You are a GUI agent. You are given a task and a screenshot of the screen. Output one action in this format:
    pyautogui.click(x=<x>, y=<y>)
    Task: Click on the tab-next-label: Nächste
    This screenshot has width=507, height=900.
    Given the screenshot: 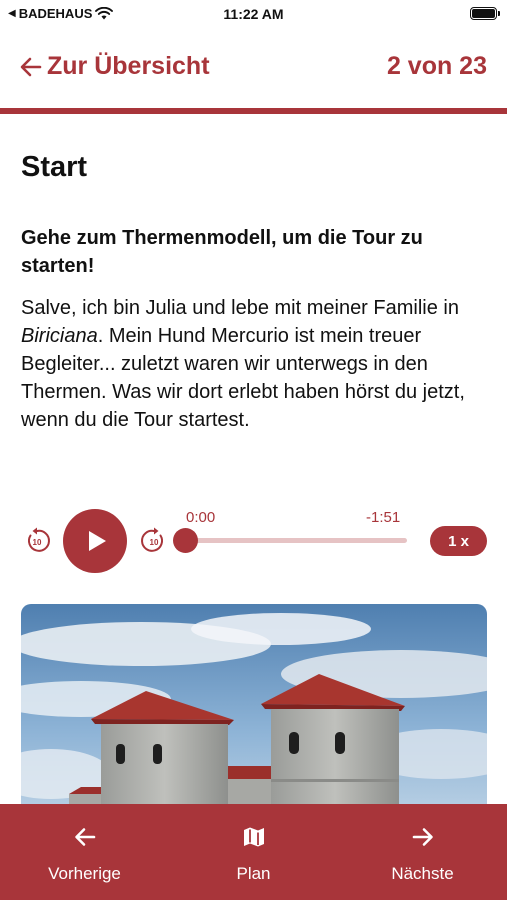 What is the action you would take?
    pyautogui.click(x=422, y=873)
    